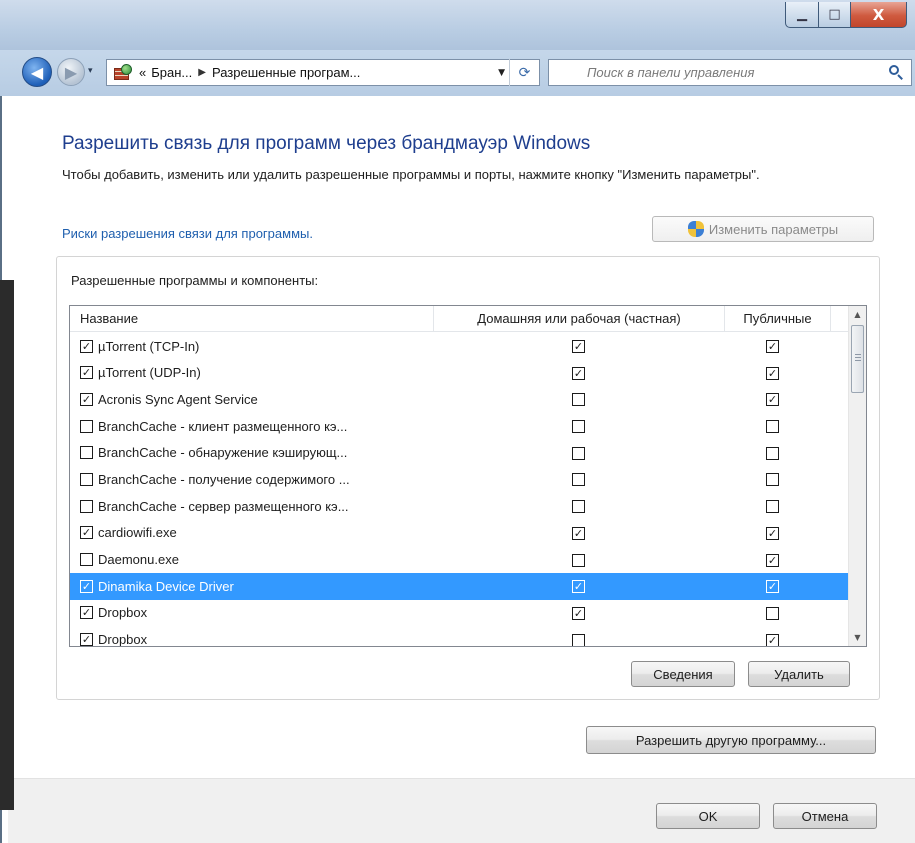 The width and height of the screenshot is (915, 843). I want to click on column-header-public: Публичные, so click(778, 318).